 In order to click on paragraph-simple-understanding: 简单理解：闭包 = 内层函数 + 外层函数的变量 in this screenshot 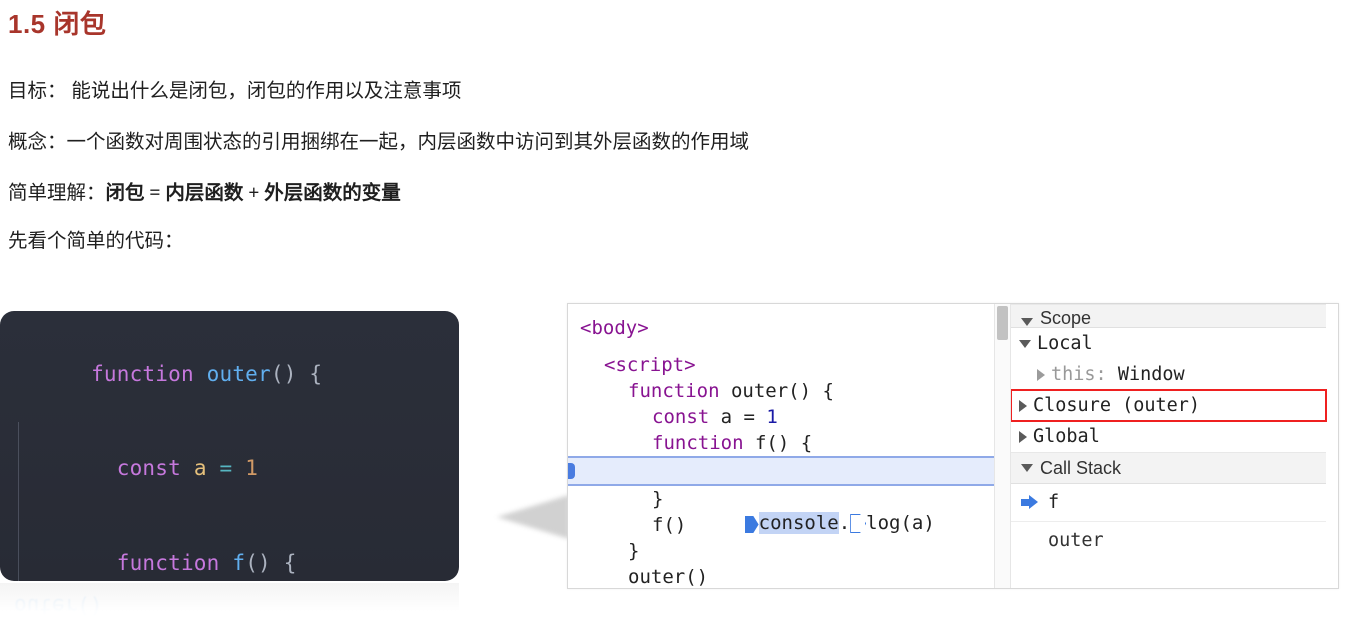, I will do `click(204, 193)`.